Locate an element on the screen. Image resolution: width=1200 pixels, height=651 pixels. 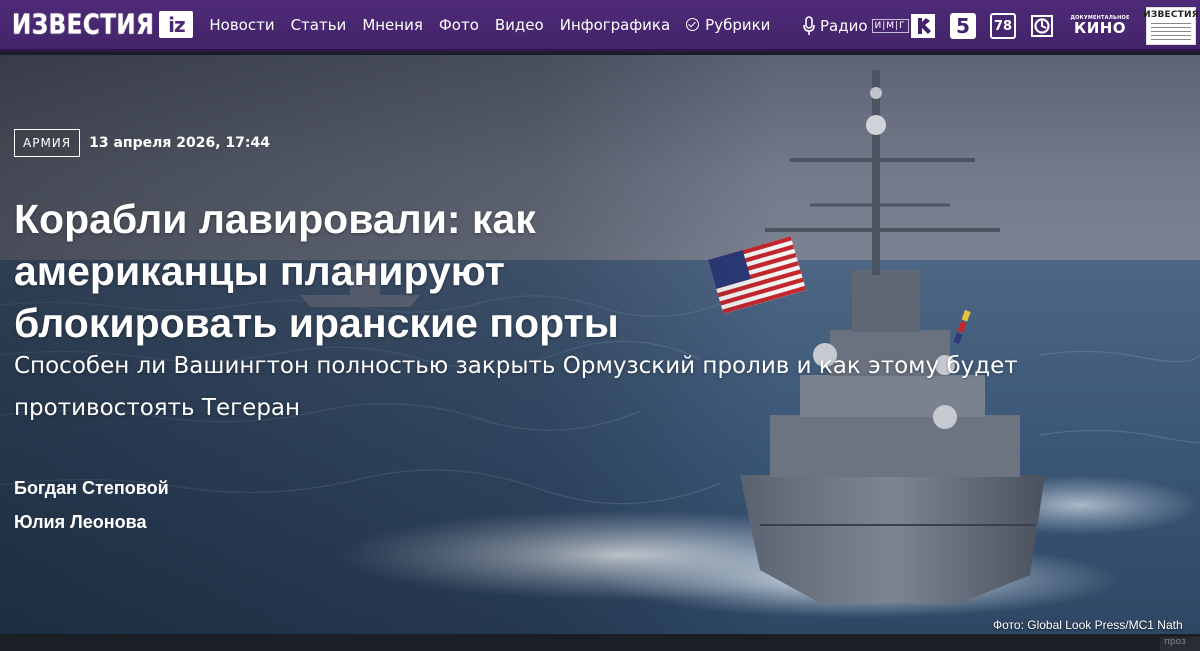
documentary-kino-logo: ДОКУМЕНТАЛЬНОЕ КИНО is located at coordinates (1100, 26).